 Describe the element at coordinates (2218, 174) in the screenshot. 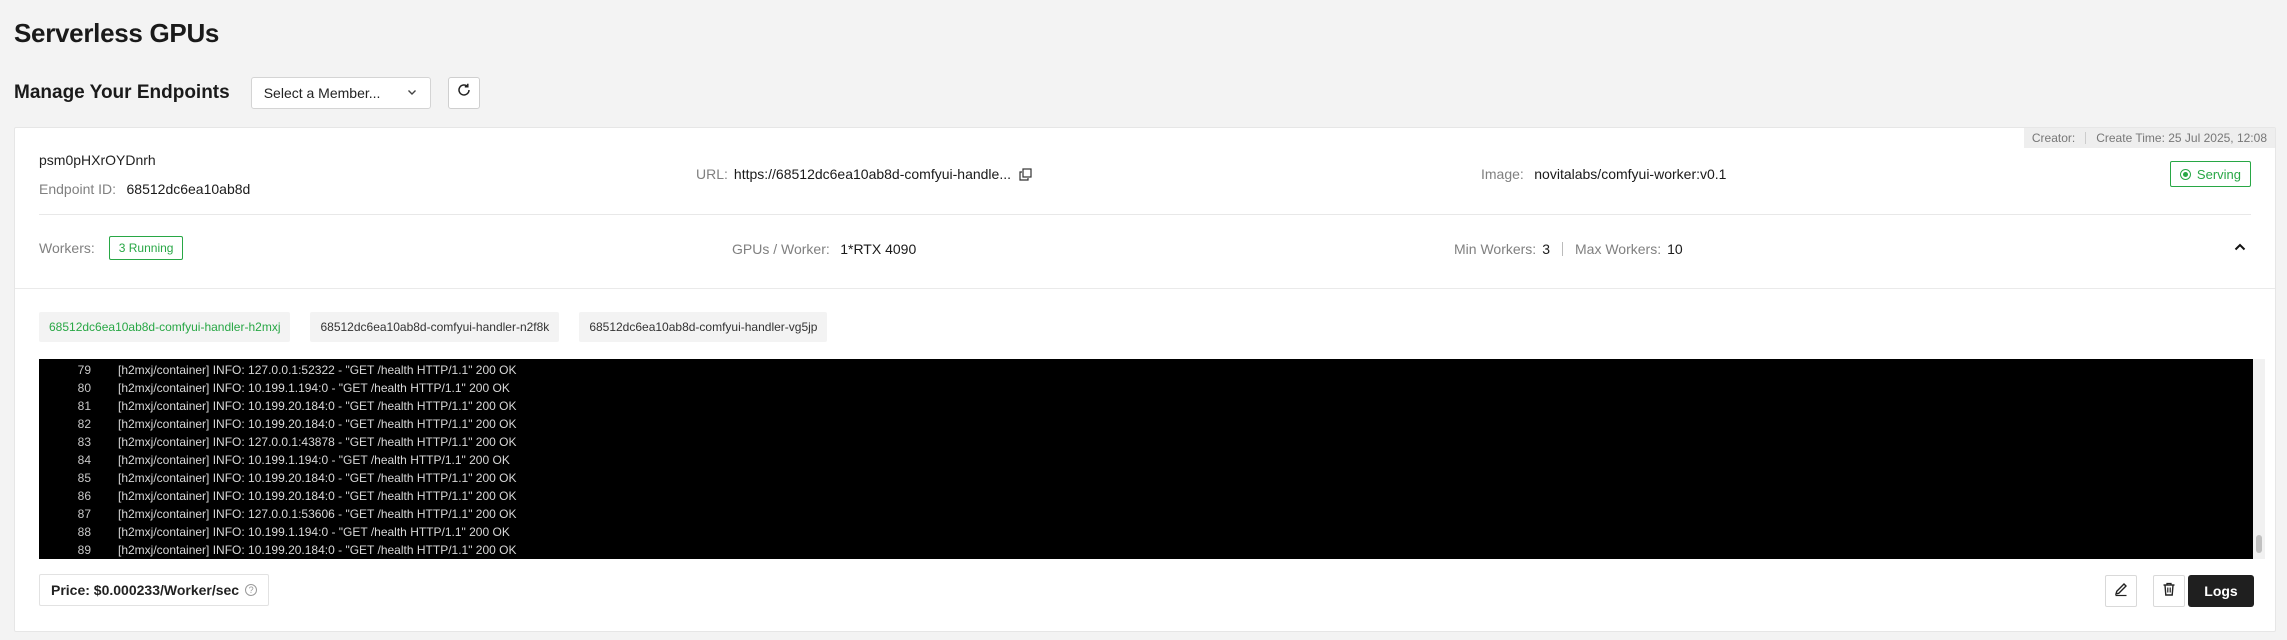

I see `status-text: Serving` at that location.